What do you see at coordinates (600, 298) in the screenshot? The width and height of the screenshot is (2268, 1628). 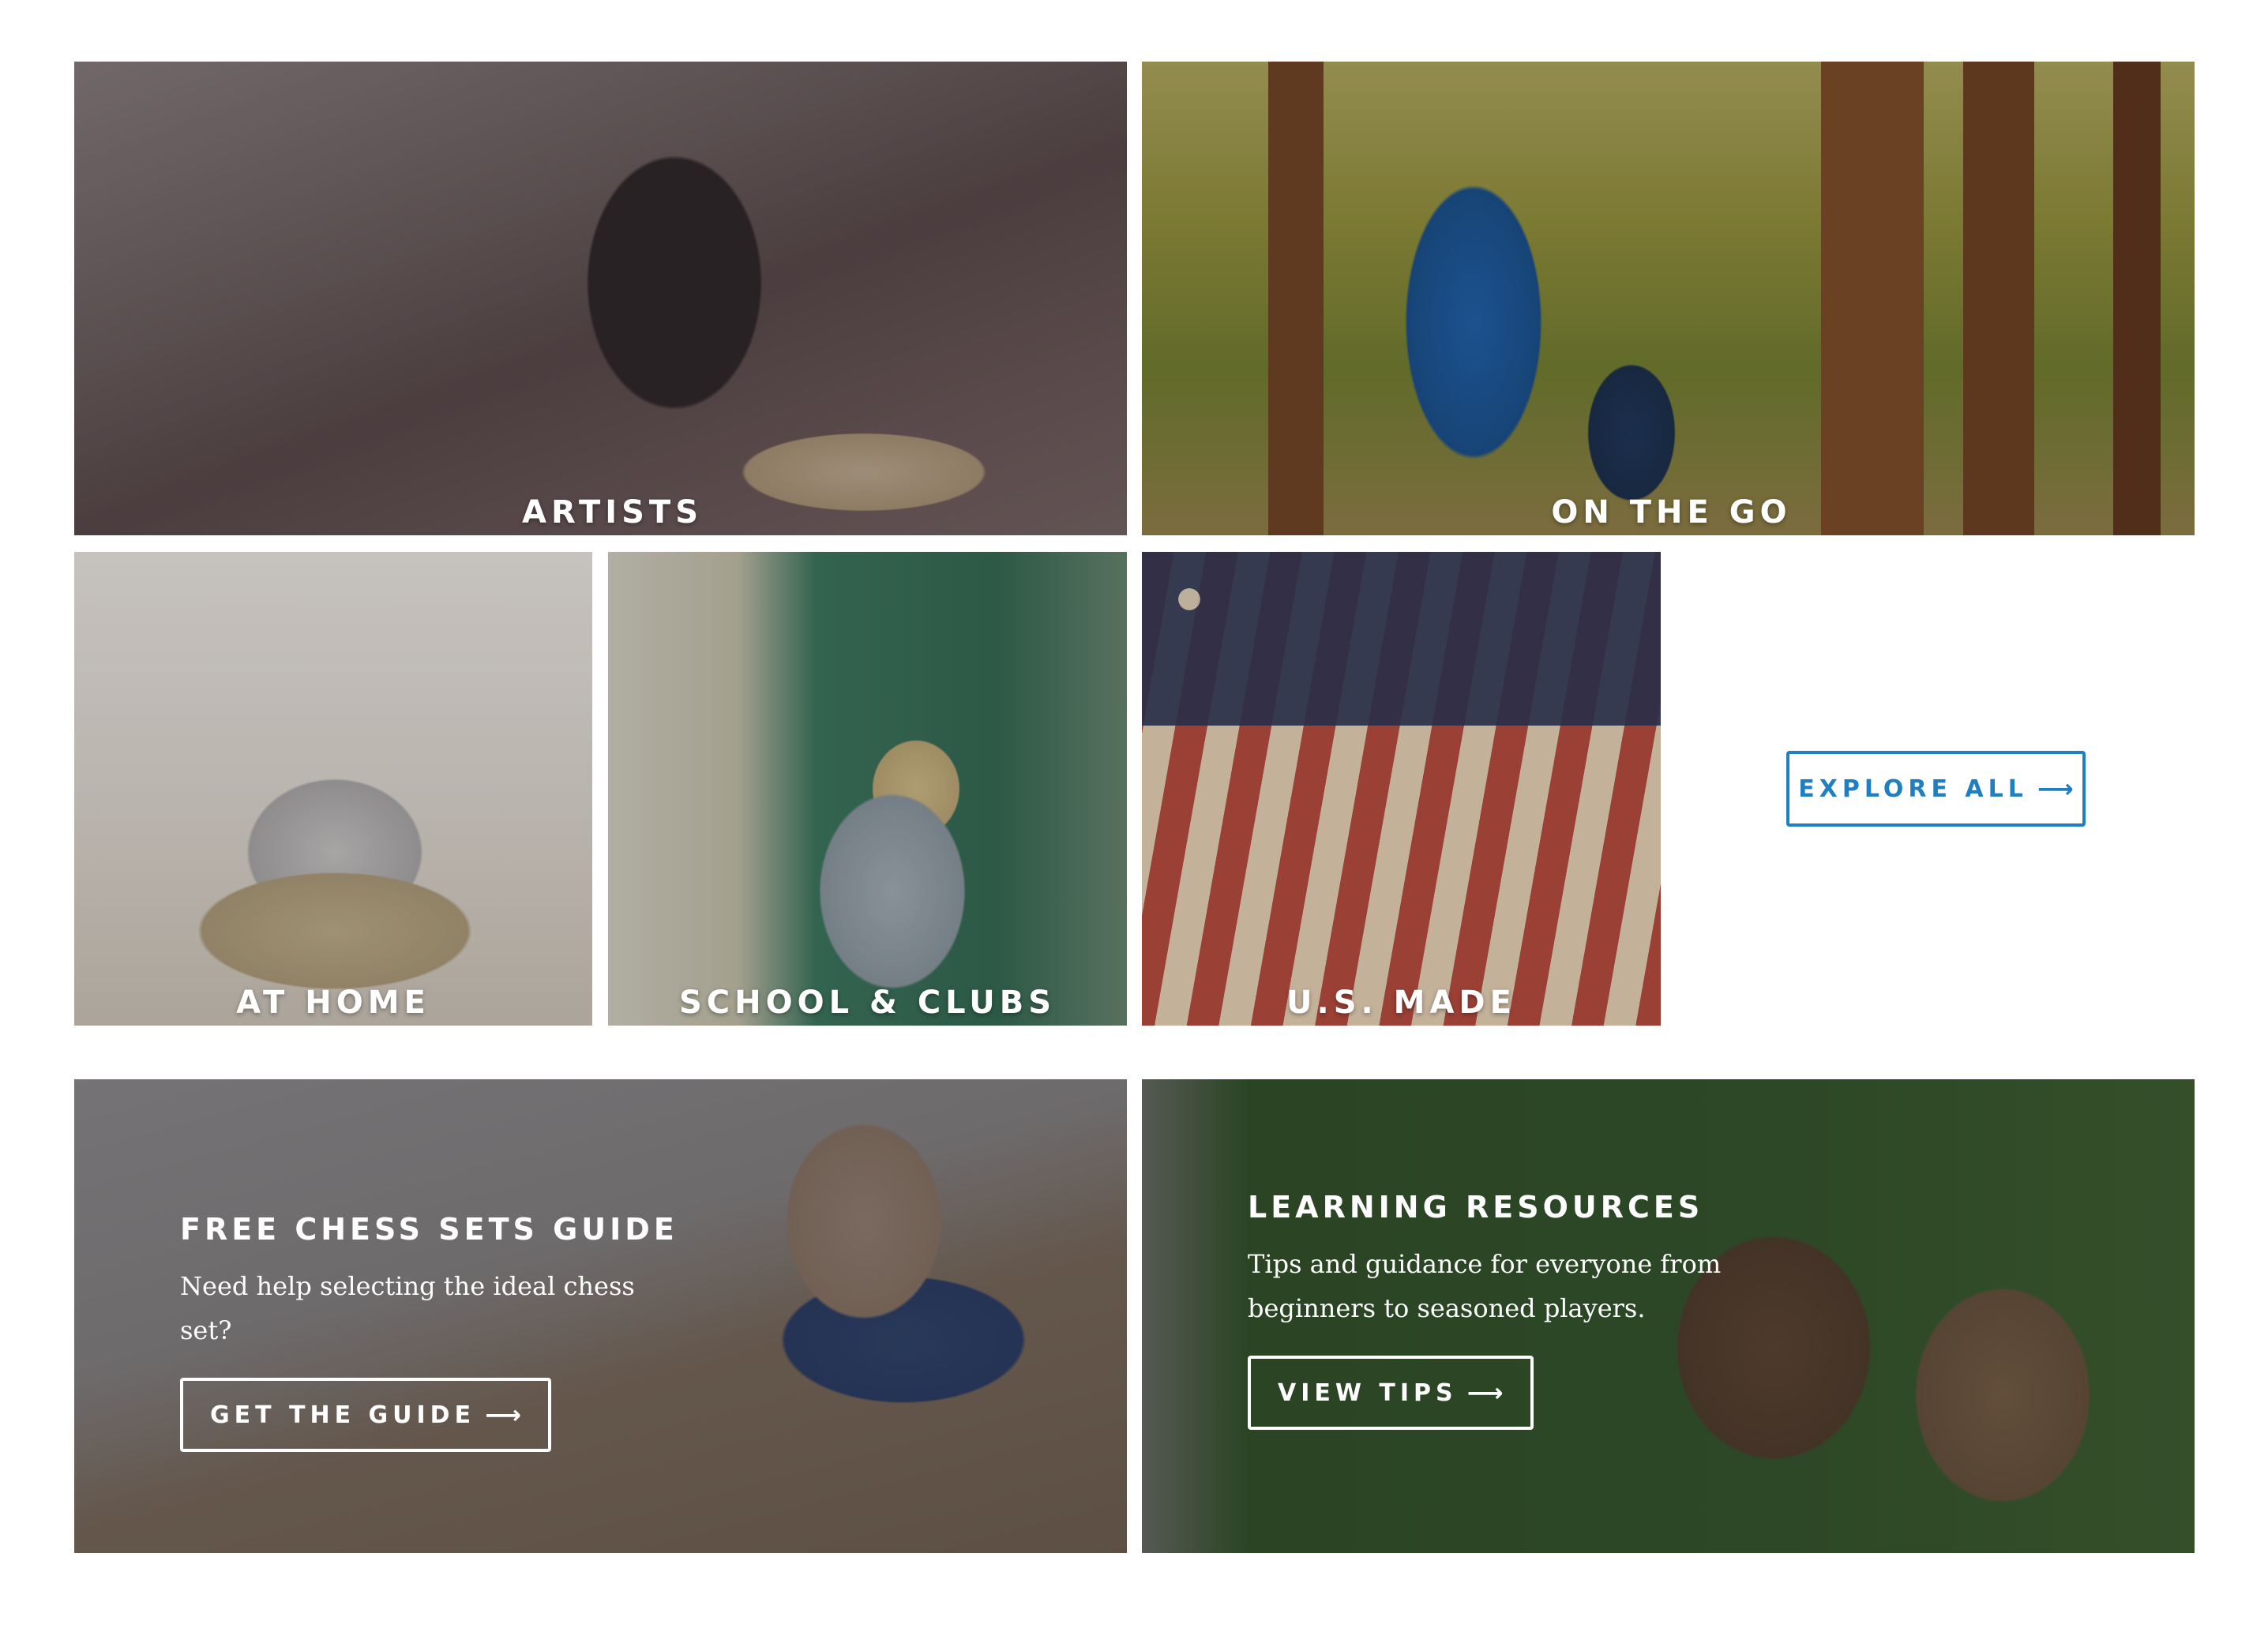 I see `category-tile-artists: ARTISTS` at bounding box center [600, 298].